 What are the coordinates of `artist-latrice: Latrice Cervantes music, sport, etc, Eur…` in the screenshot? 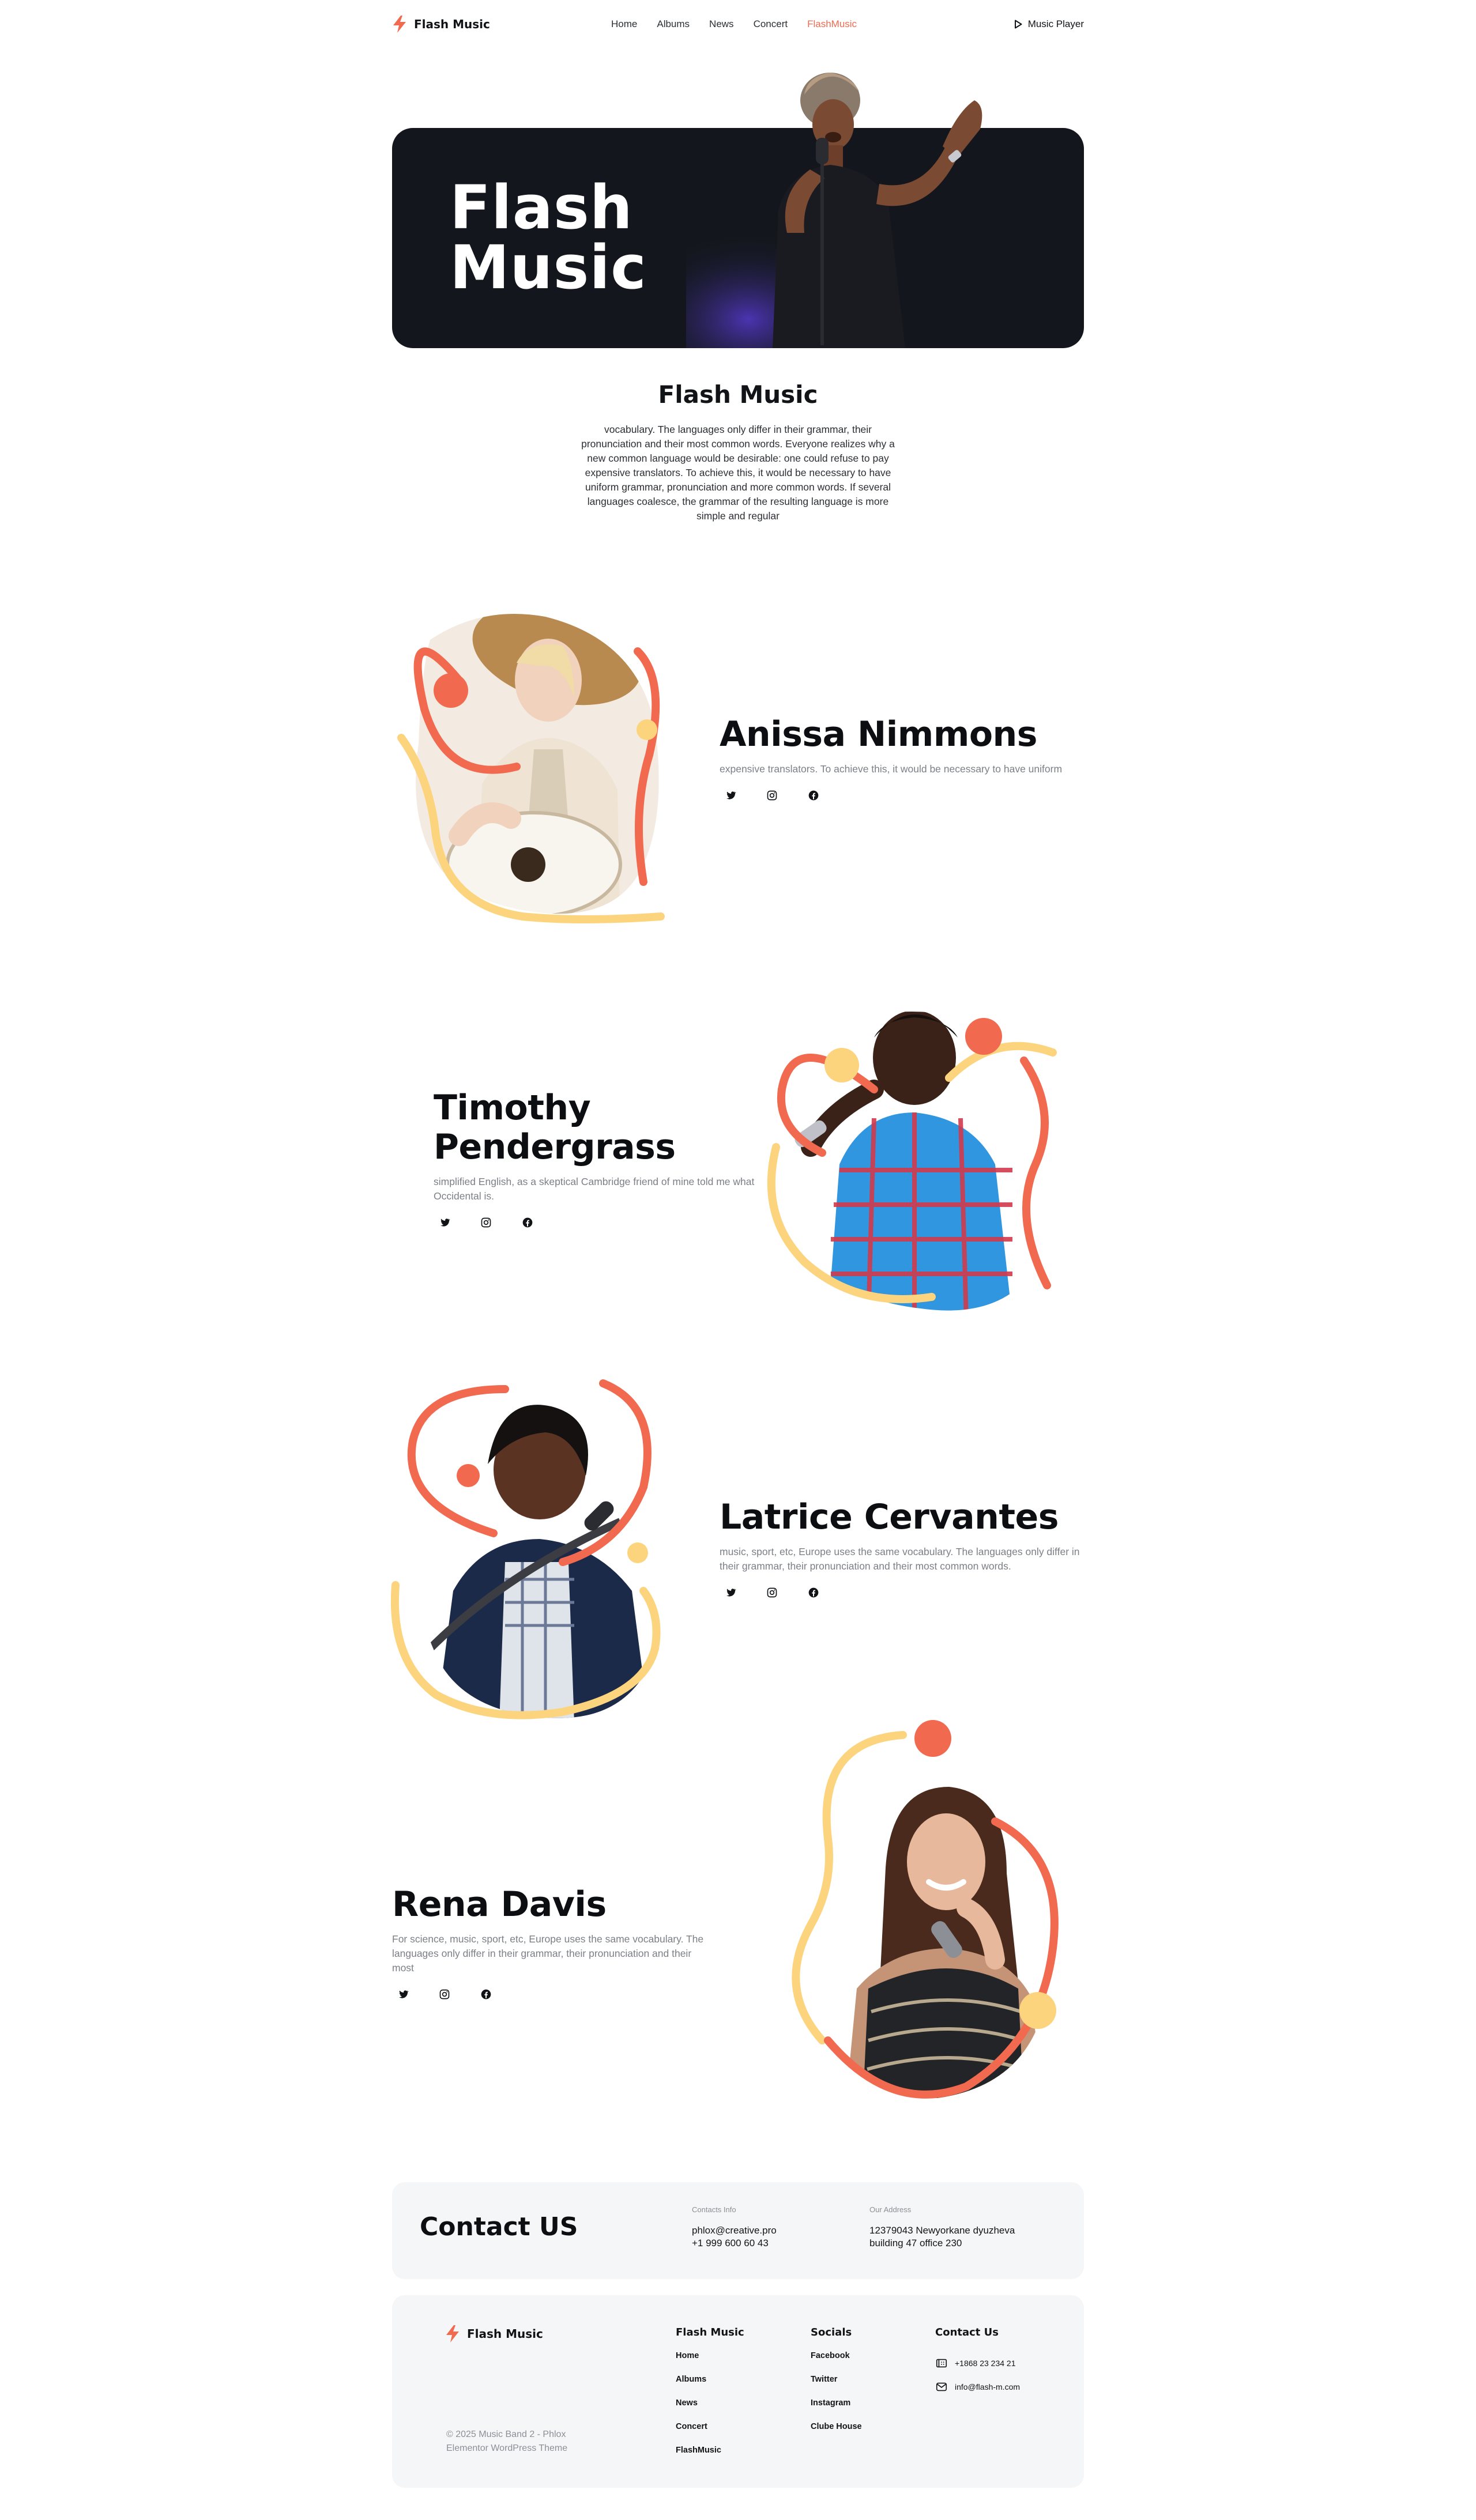 It's located at (905, 1548).